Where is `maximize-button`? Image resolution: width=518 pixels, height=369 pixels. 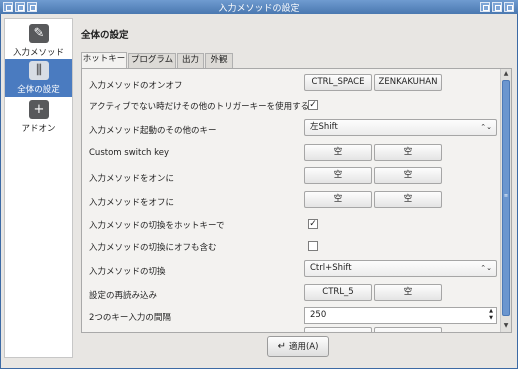 maximize-button is located at coordinates (497, 7).